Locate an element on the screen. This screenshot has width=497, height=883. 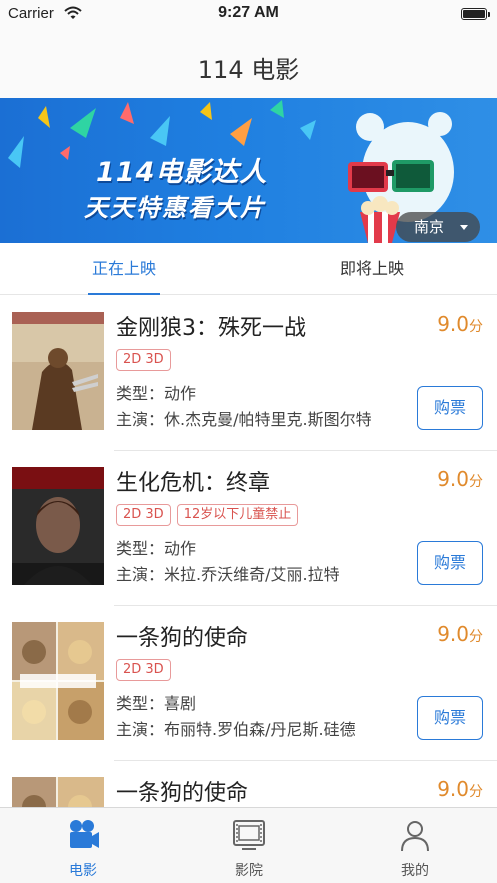
tab-movies: 电影 is located at coordinates (83, 845).